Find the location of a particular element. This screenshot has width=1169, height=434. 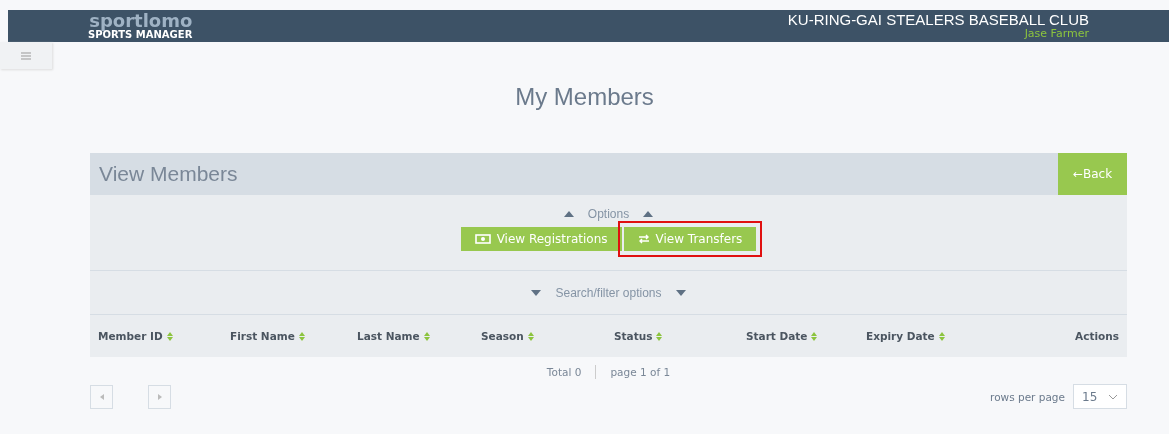

page-indicator: page 1 of 1 is located at coordinates (640, 372).